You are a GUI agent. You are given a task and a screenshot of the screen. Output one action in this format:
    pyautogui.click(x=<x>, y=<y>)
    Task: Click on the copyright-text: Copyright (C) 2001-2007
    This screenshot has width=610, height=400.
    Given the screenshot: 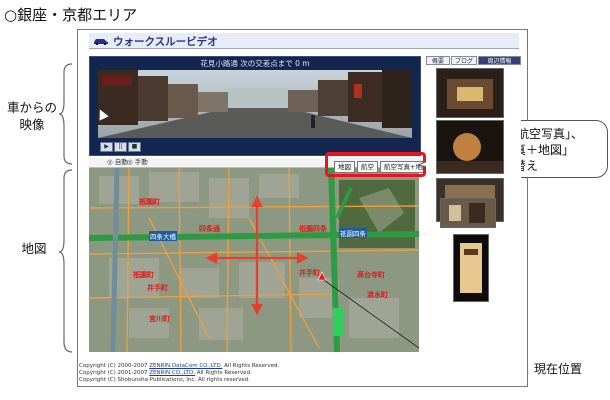 What is the action you would take?
    pyautogui.click(x=114, y=373)
    